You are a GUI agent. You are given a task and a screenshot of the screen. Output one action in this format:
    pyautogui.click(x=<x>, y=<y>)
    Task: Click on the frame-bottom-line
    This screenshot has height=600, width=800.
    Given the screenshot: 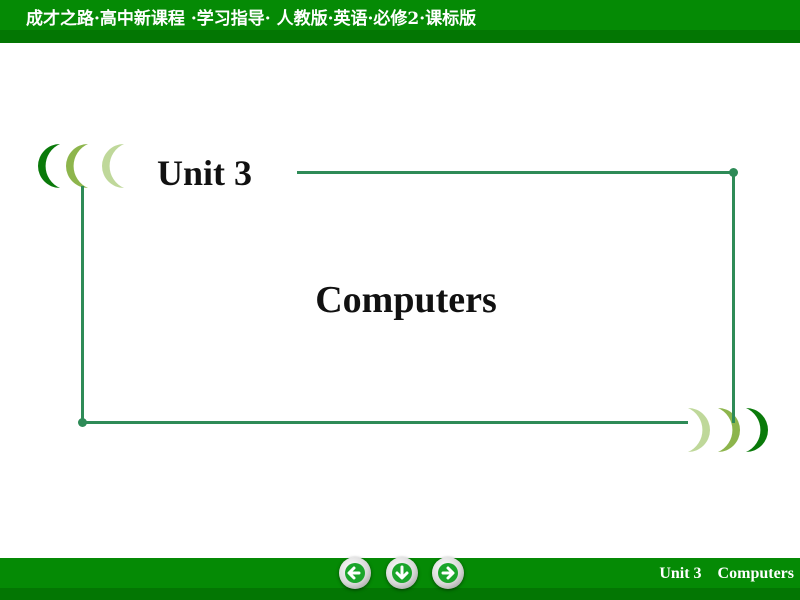 What is the action you would take?
    pyautogui.click(x=385, y=422)
    